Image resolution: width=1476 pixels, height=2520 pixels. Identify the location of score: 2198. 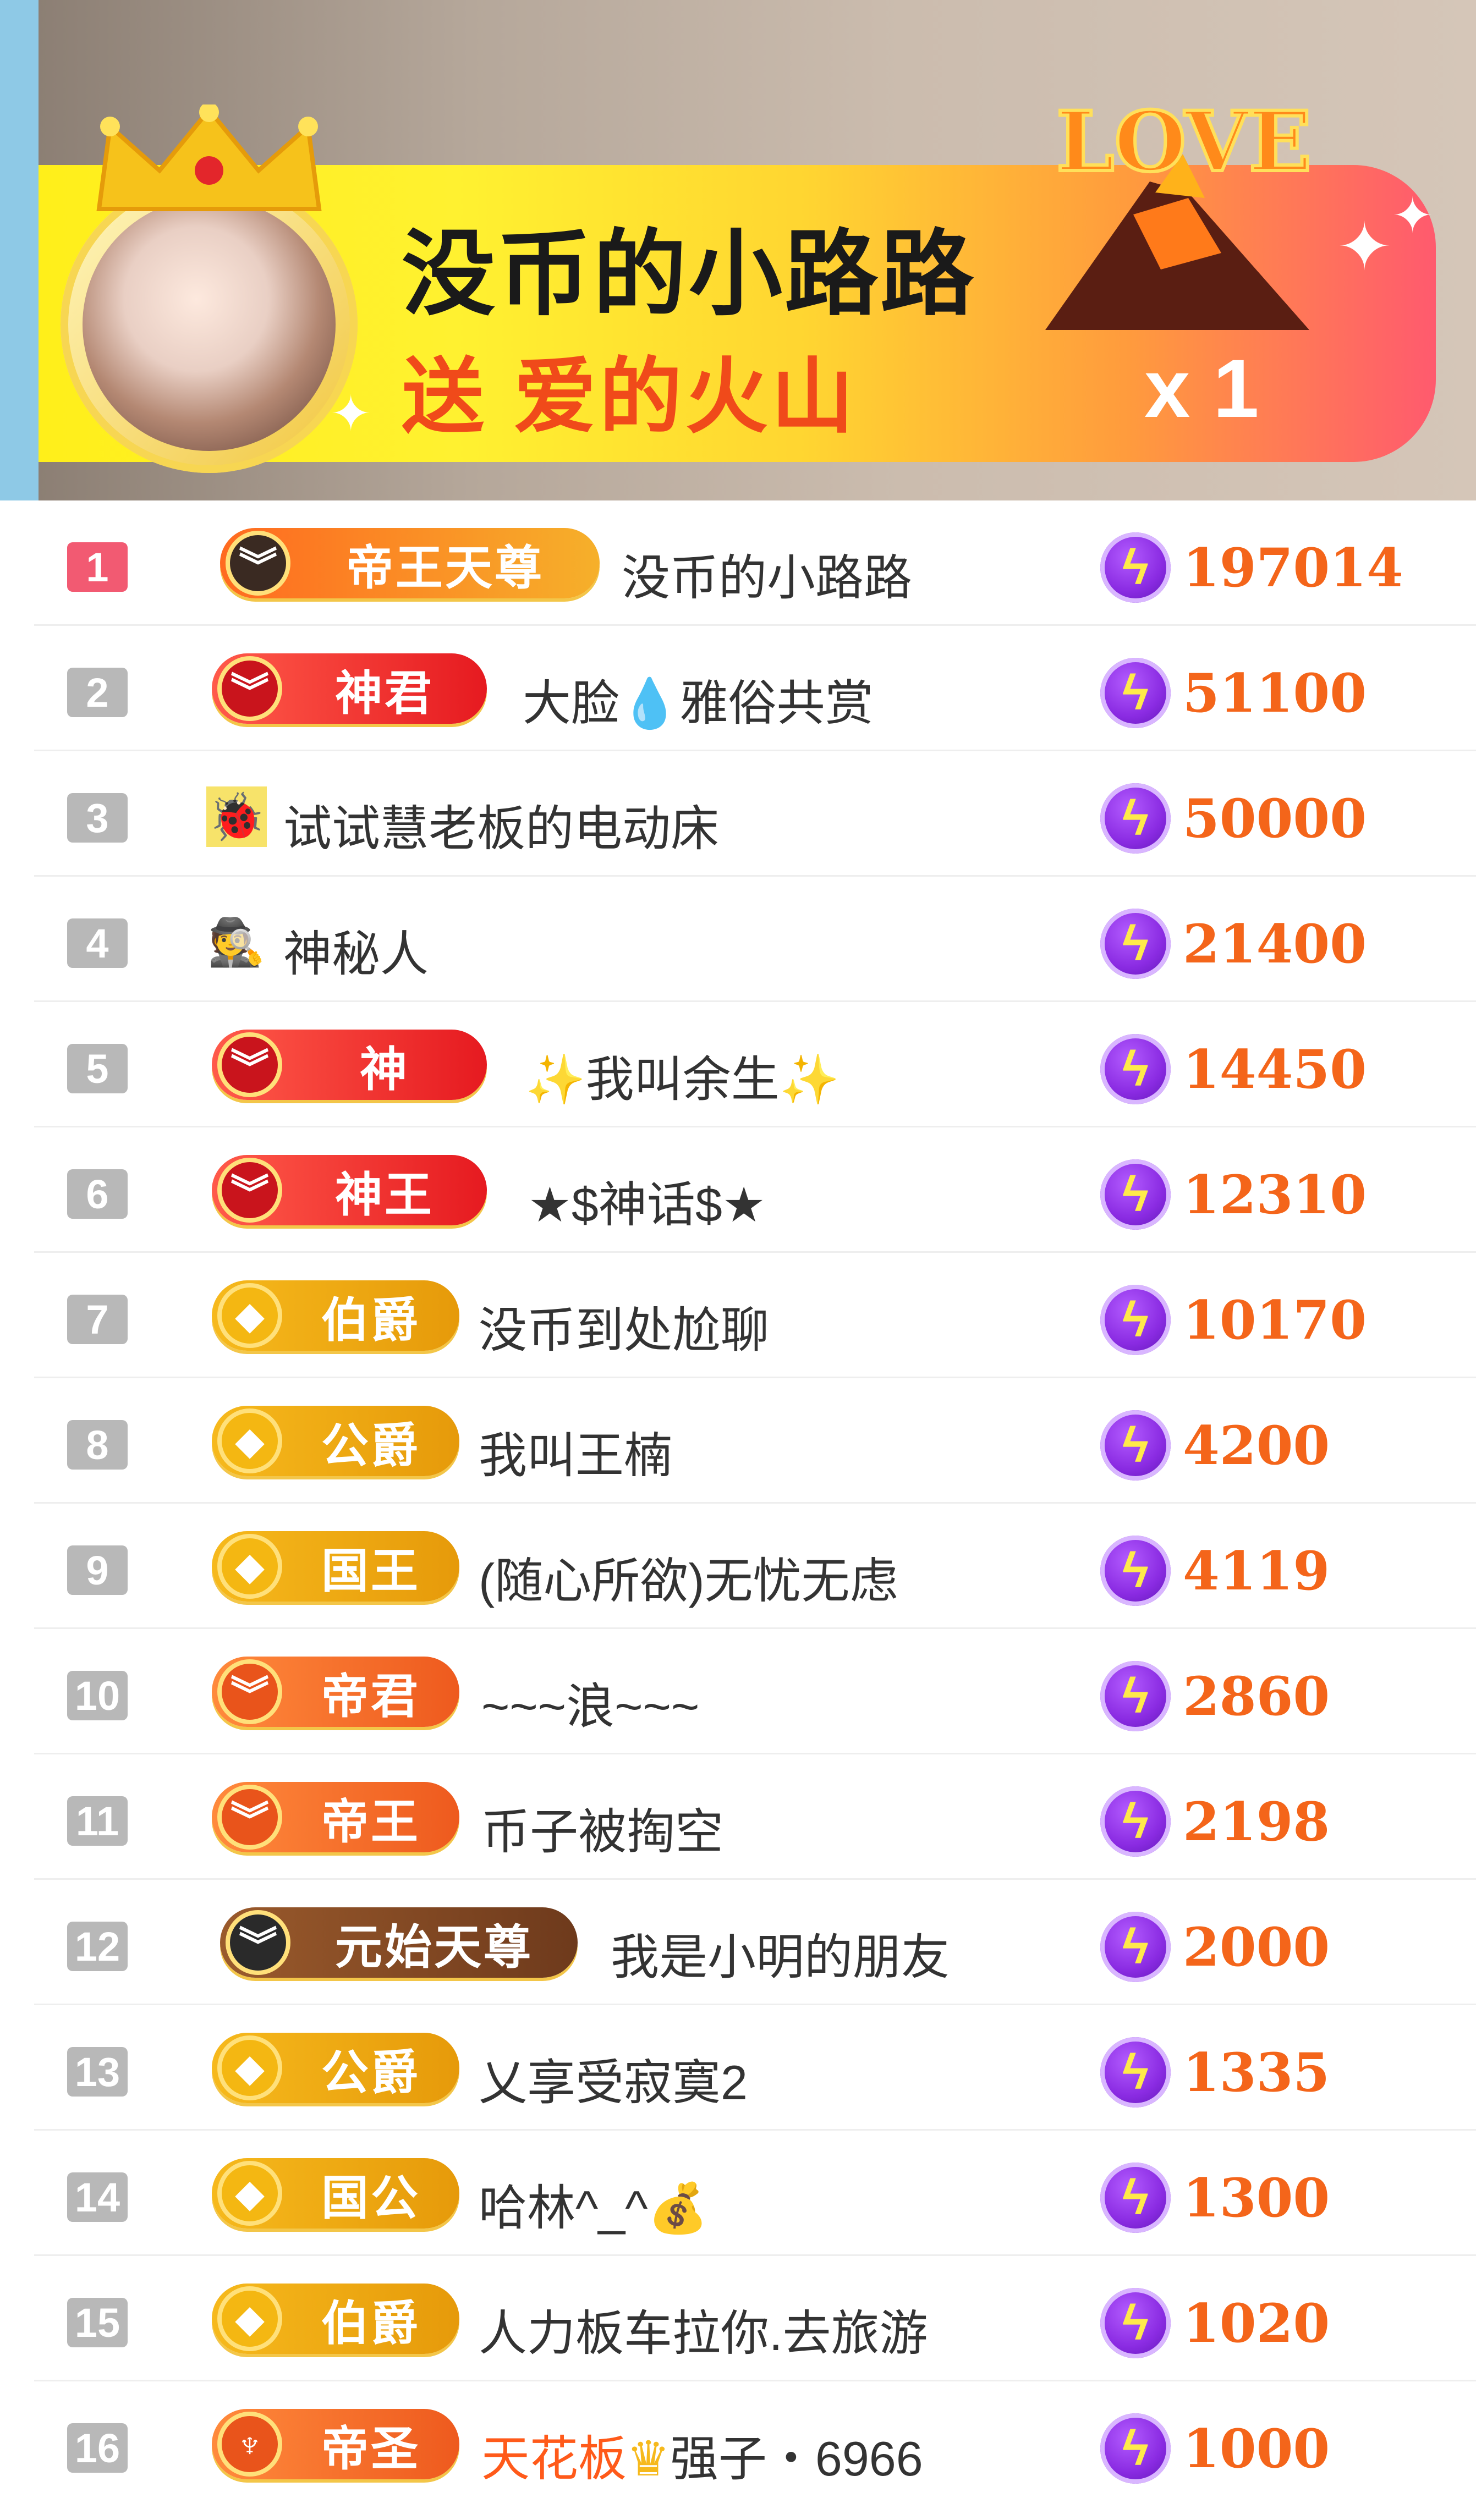
(1256, 1822).